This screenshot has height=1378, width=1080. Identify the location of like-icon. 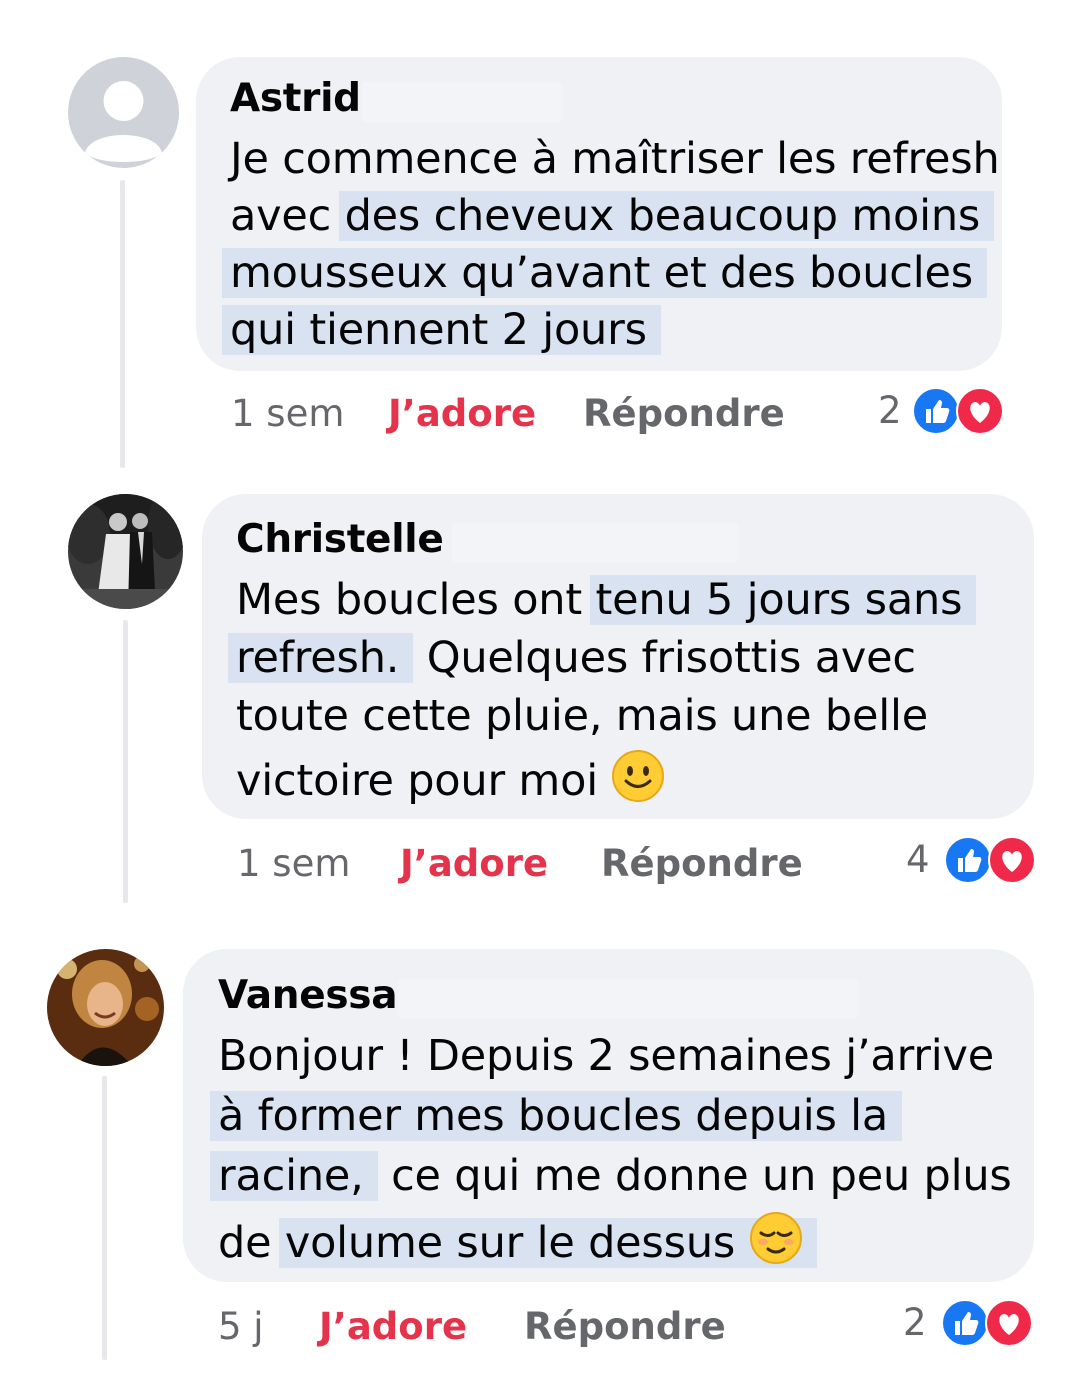
(965, 1323).